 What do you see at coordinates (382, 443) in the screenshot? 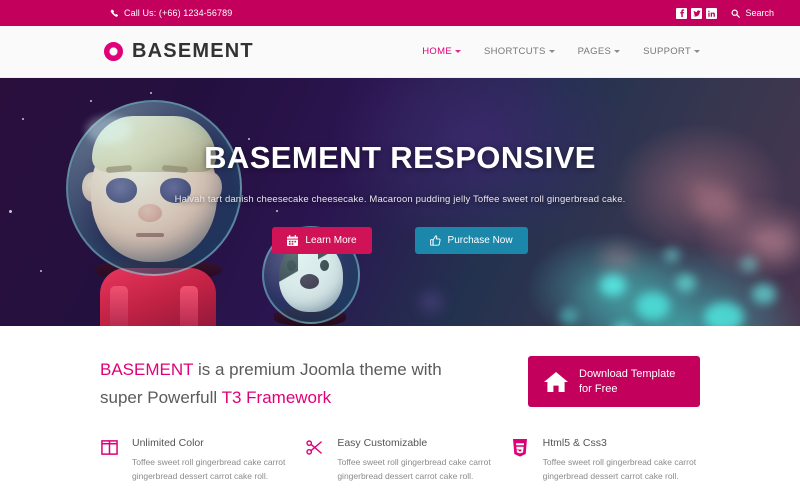
I see `feature-title: Easy Customizable` at bounding box center [382, 443].